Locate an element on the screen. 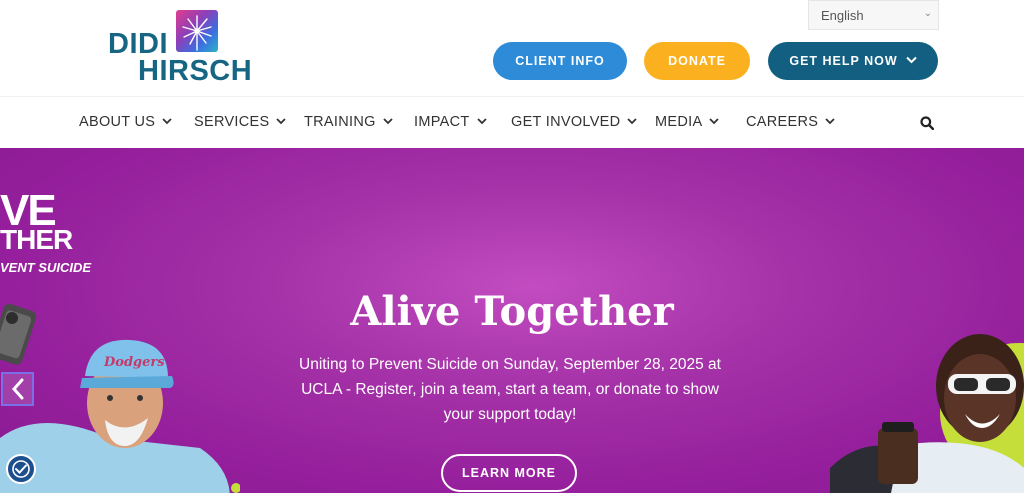  get-help-label: GET HELP NOW is located at coordinates (843, 61).